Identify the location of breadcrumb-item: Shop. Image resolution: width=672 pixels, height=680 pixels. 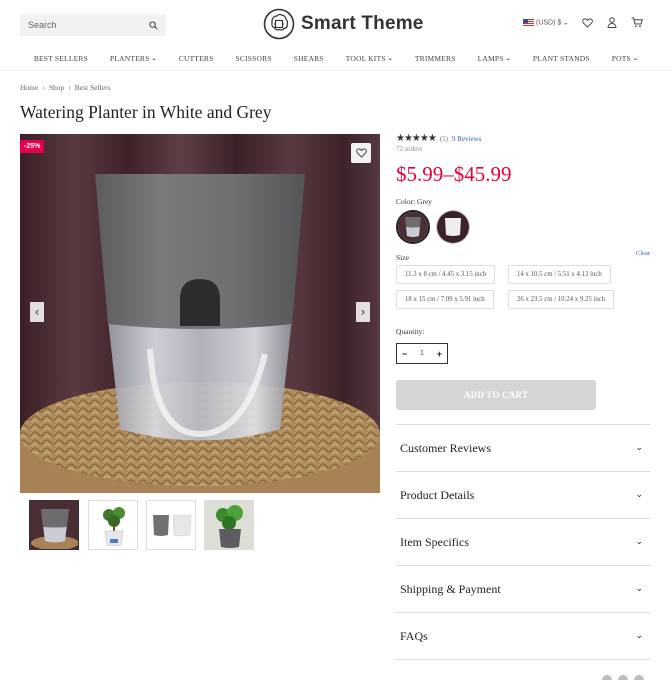
(56, 87).